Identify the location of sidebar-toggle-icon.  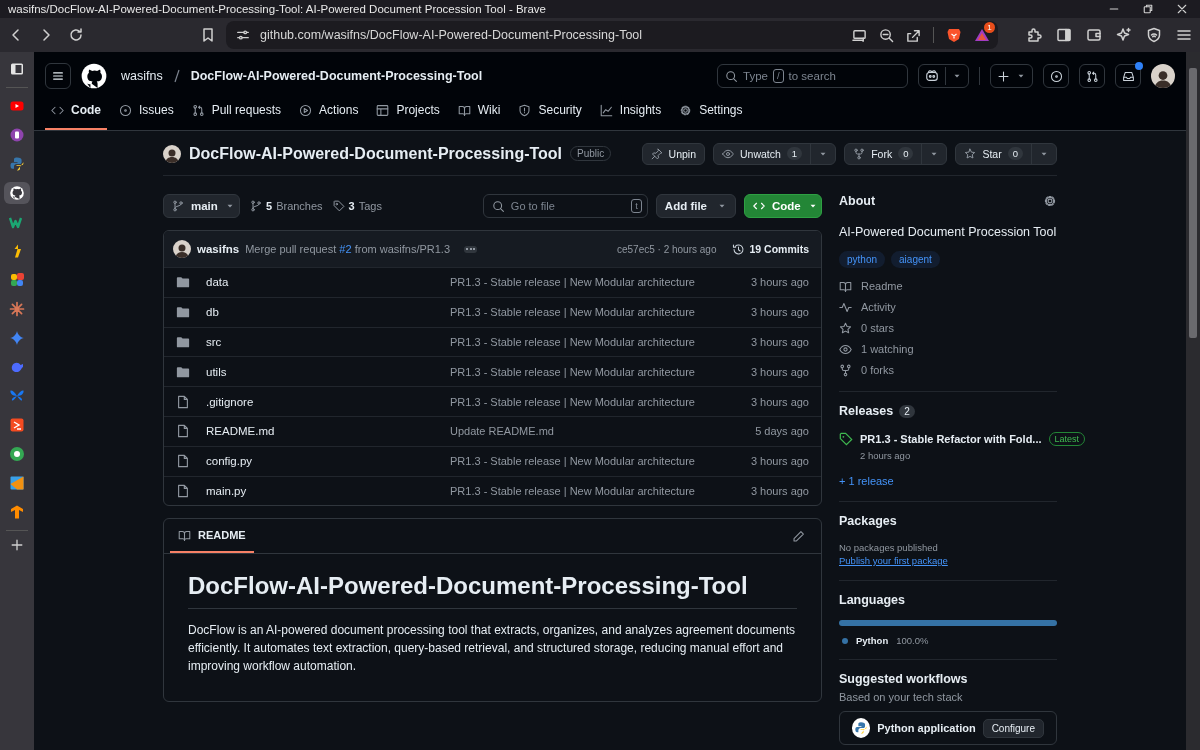
(1064, 35).